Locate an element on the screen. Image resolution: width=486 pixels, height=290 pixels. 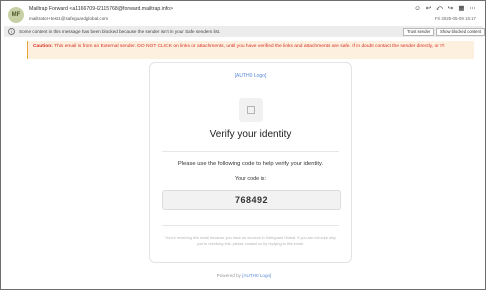
info-icon: i is located at coordinates (11, 31).